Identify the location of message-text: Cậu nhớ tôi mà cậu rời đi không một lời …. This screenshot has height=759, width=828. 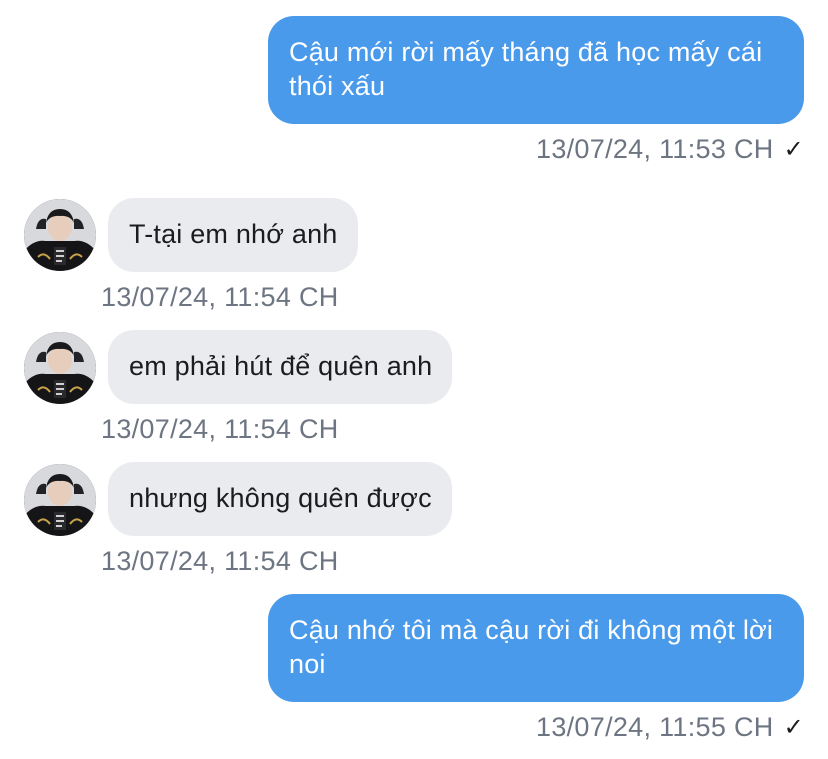
(531, 647).